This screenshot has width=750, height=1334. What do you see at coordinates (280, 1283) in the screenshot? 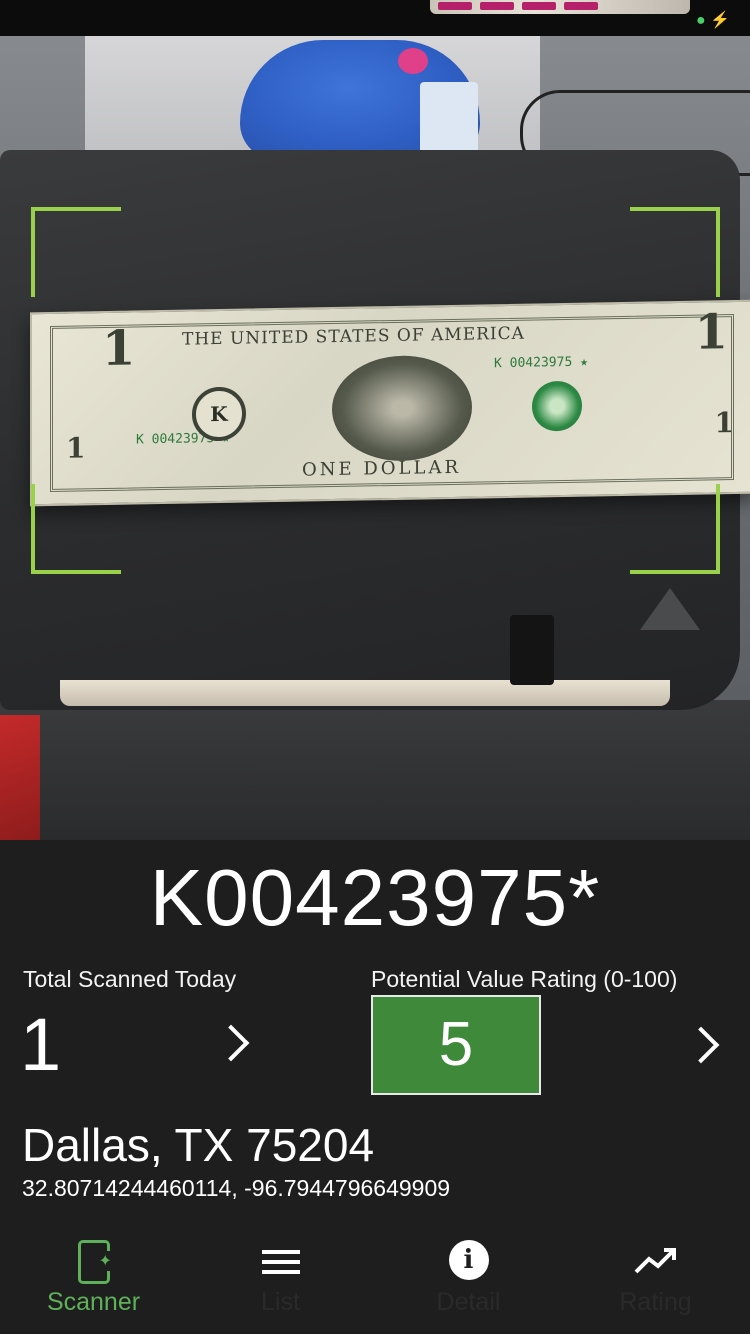
I see `tab-list: List` at bounding box center [280, 1283].